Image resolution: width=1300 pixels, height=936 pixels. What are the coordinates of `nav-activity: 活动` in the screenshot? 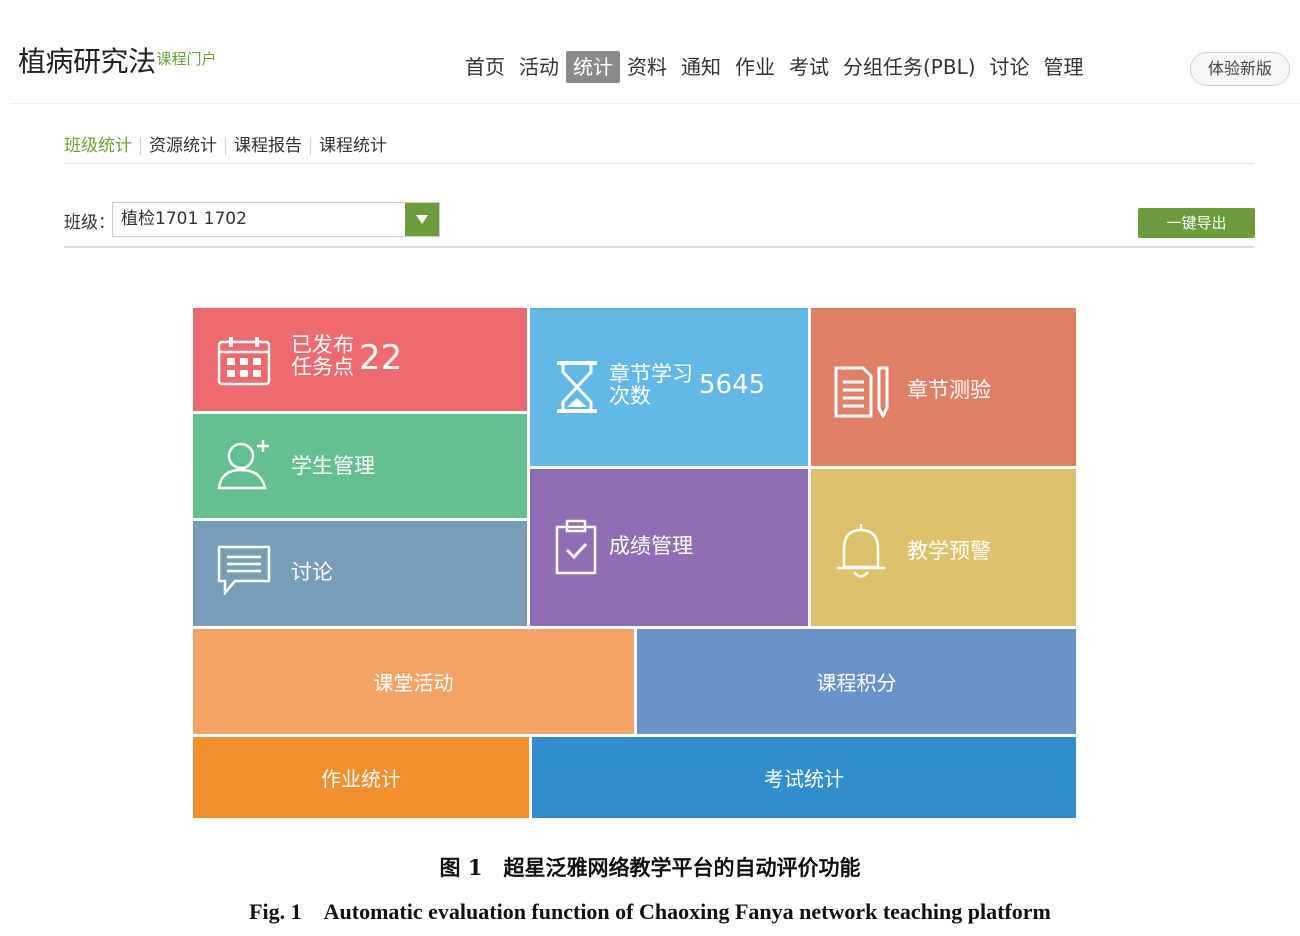 It's located at (539, 67).